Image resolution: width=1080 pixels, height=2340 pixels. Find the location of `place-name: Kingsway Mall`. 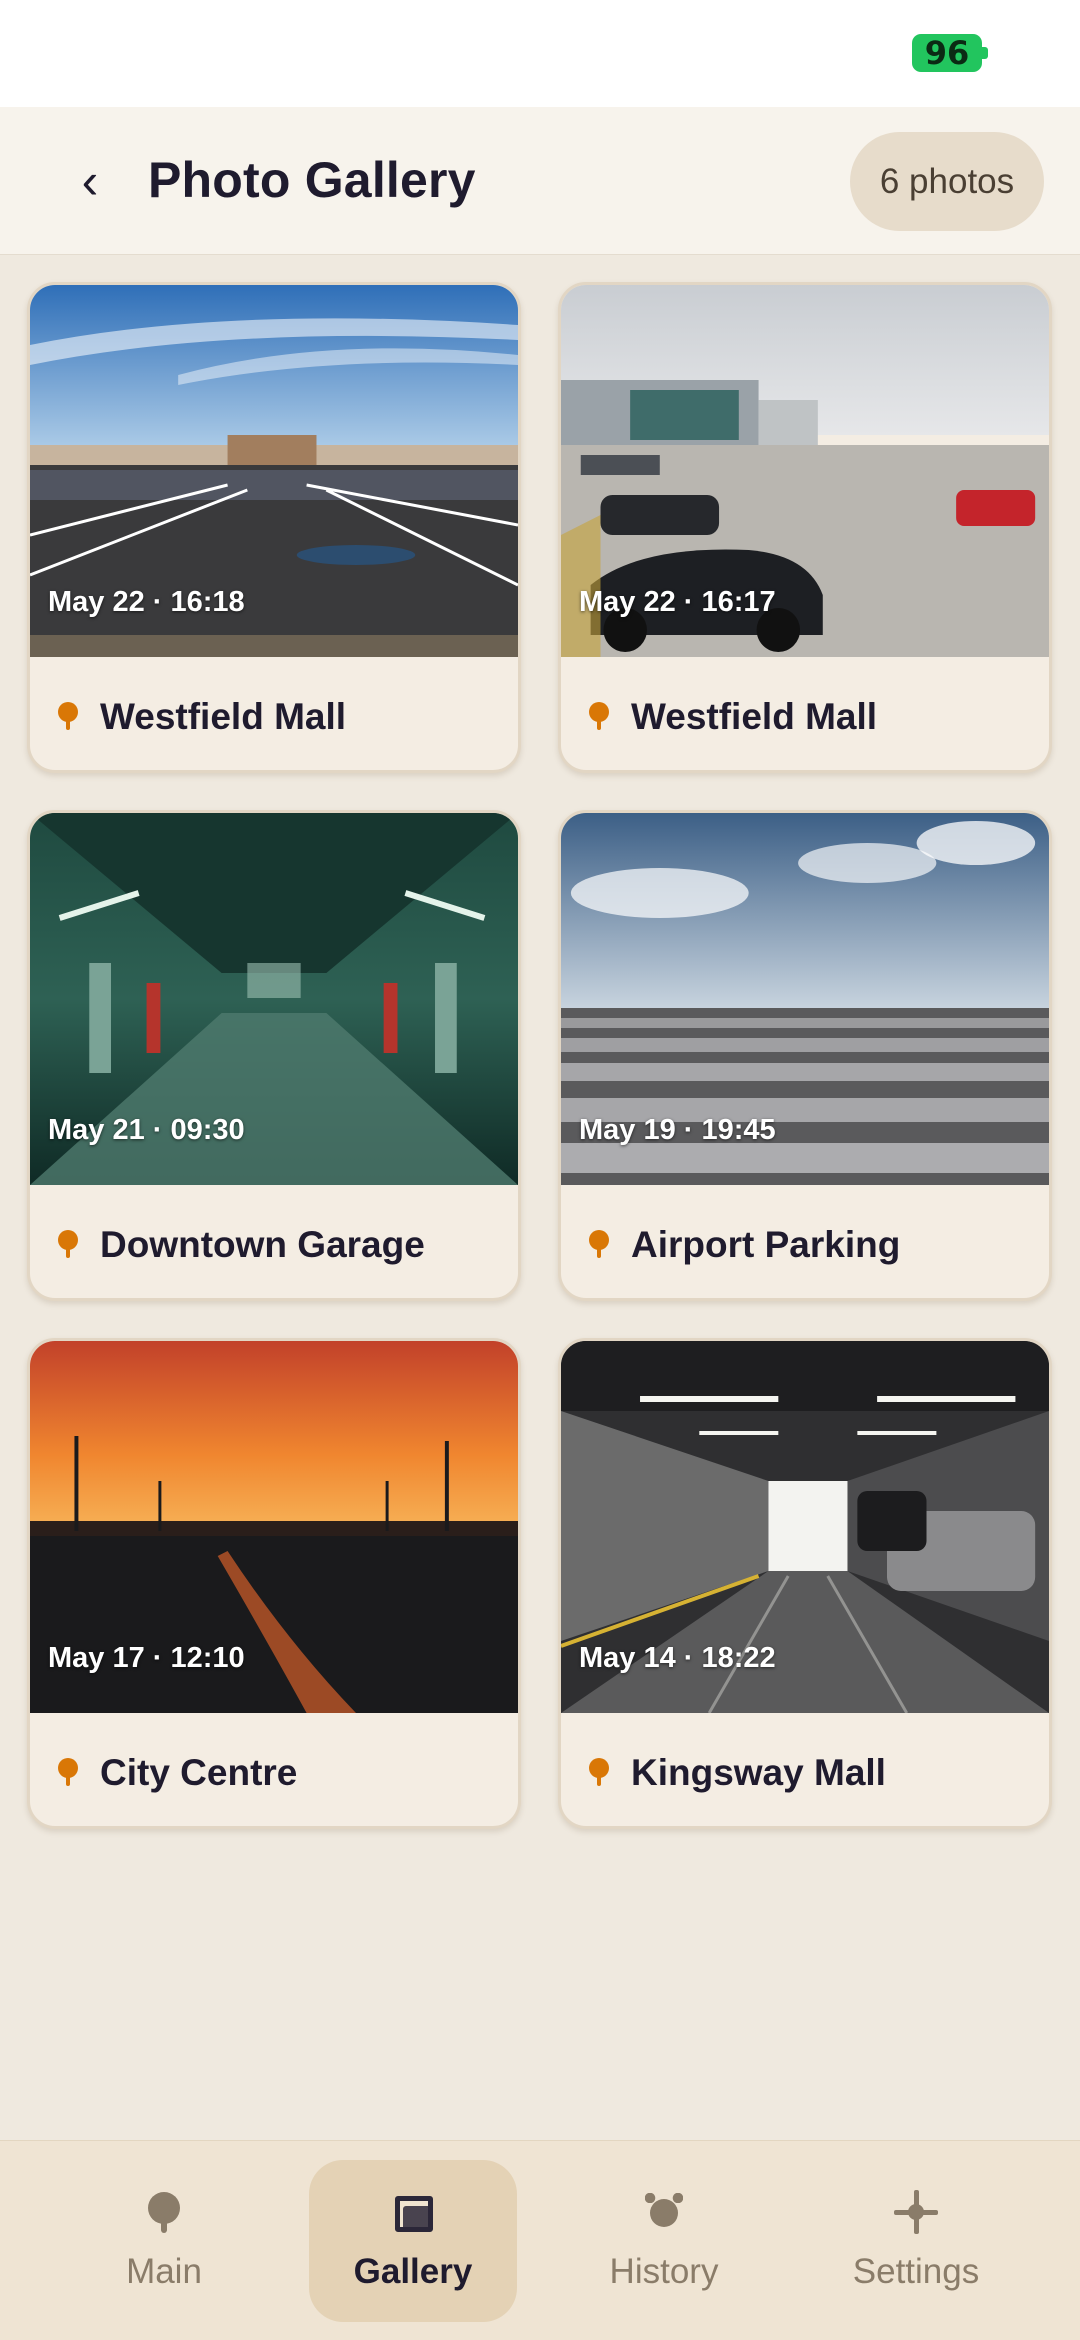

place-name: Kingsway Mall is located at coordinates (758, 1772).